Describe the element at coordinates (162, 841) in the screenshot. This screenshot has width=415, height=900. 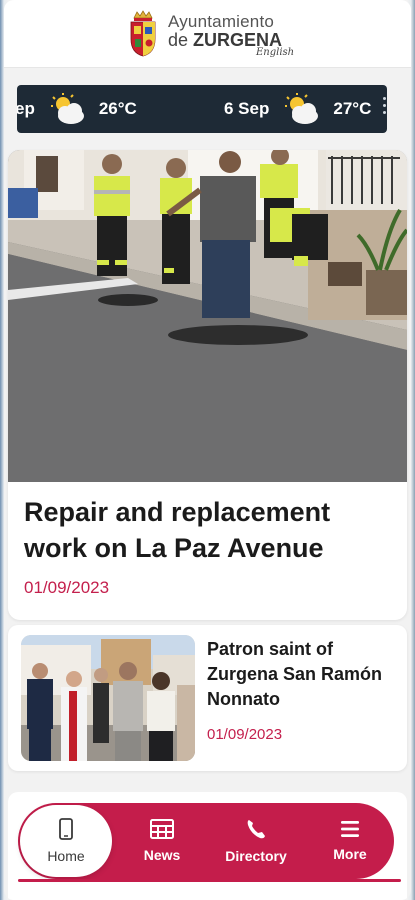
I see `nav-news: News` at that location.